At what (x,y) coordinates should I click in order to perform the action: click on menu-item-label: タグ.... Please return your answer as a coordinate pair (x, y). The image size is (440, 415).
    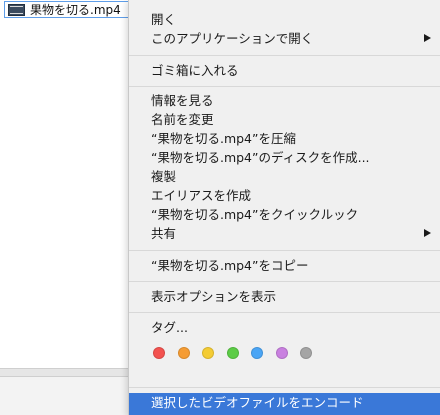
    Looking at the image, I should click on (169, 327).